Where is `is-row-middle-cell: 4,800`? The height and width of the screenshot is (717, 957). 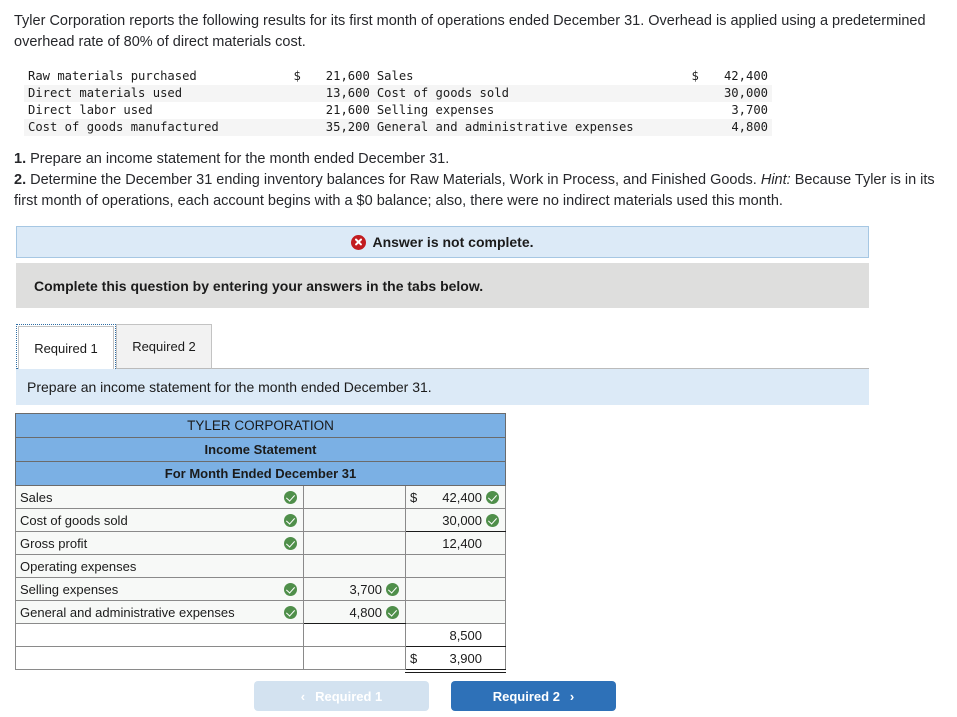 is-row-middle-cell: 4,800 is located at coordinates (354, 612).